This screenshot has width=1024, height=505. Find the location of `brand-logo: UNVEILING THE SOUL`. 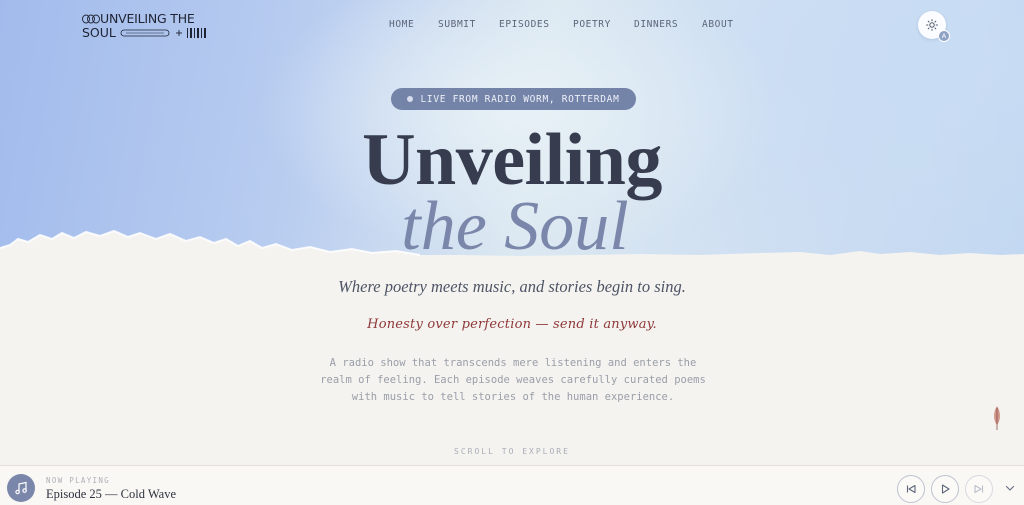

brand-logo: UNVEILING THE SOUL is located at coordinates (144, 25).